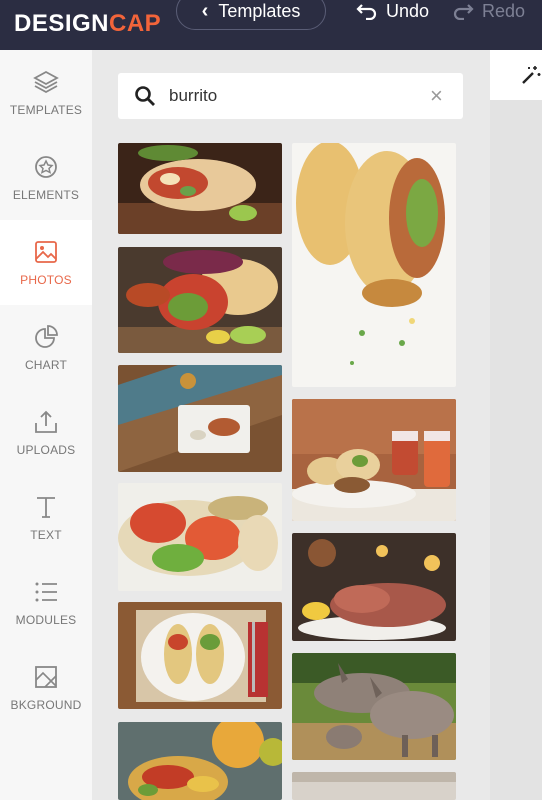 The width and height of the screenshot is (542, 800). Describe the element at coordinates (366, 12) in the screenshot. I see `undo-icon` at that location.